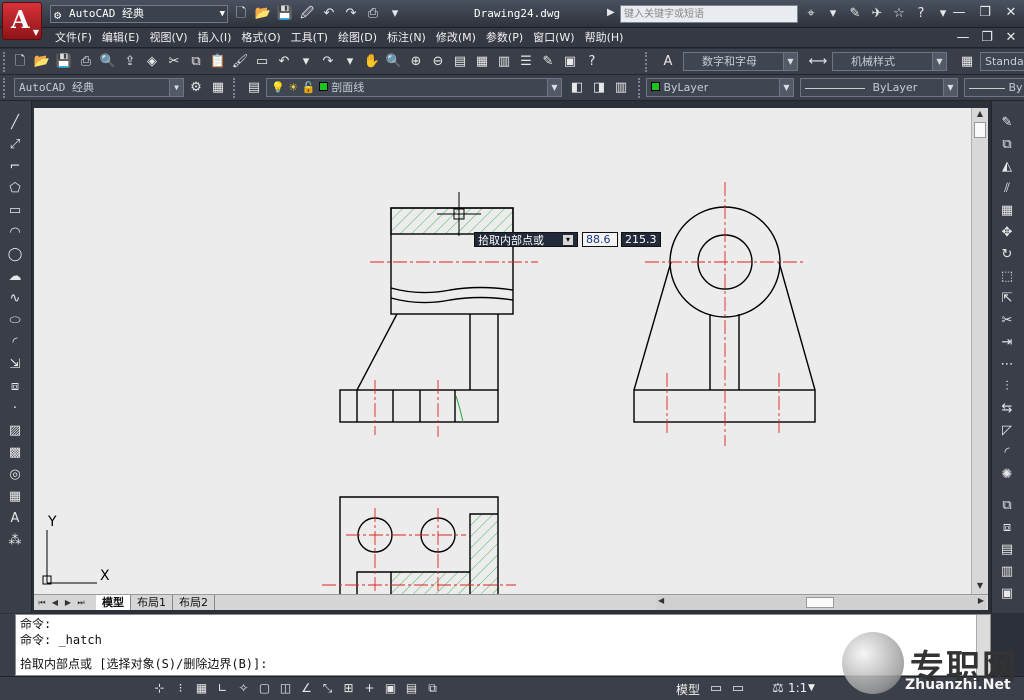 Image resolution: width=1024 pixels, height=700 pixels. Describe the element at coordinates (15, 409) in the screenshot. I see `point-icon: ·` at that location.